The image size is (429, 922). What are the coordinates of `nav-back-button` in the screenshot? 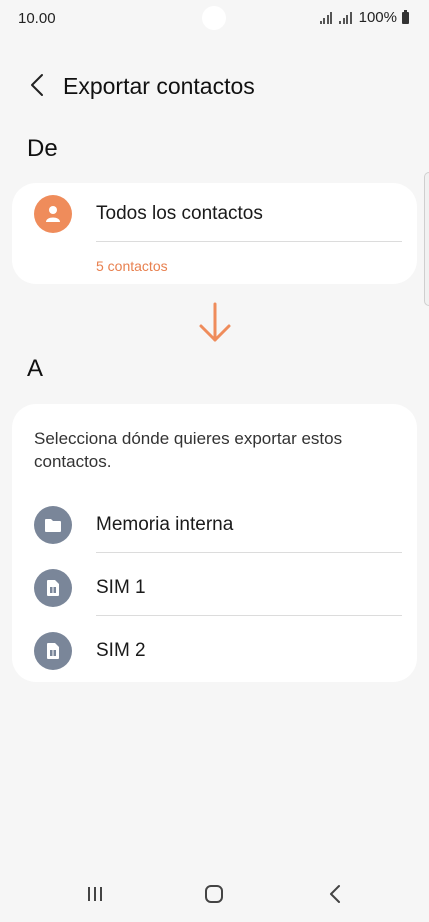 It's located at (335, 894).